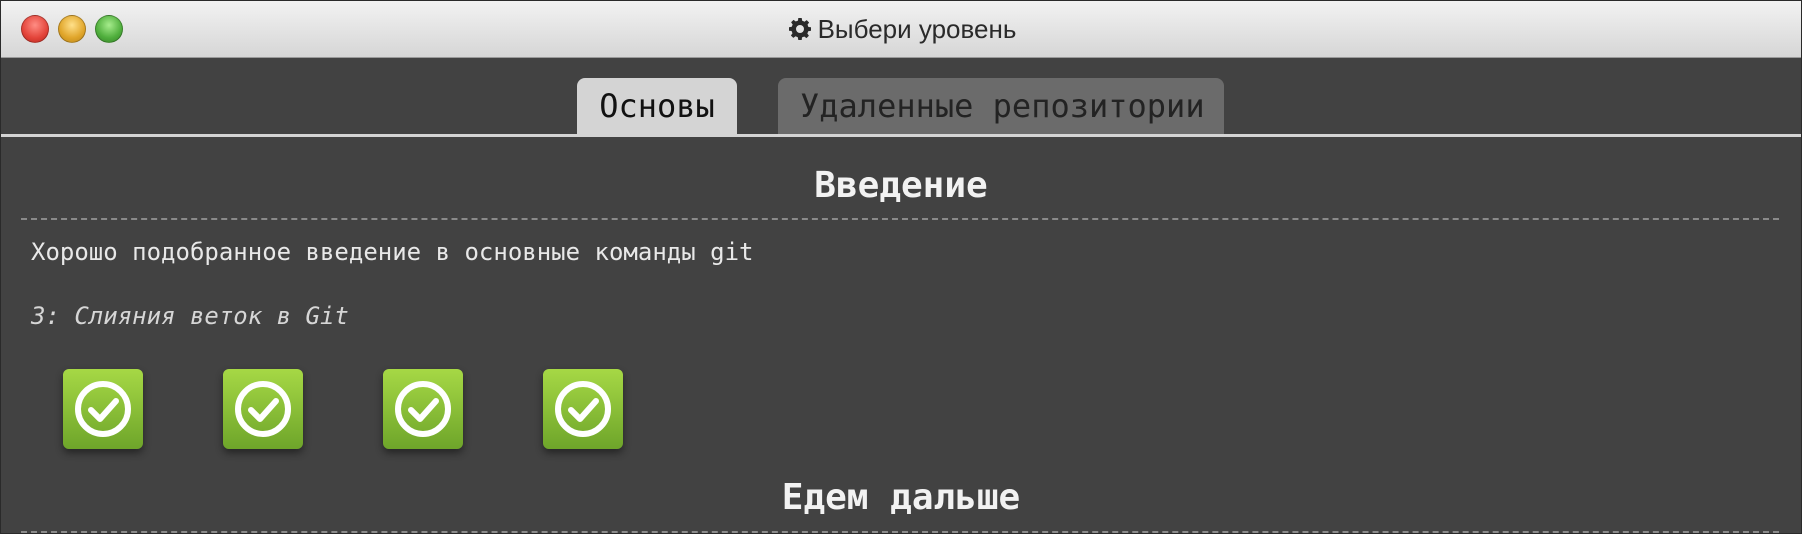 Image resolution: width=1802 pixels, height=534 pixels. I want to click on section-title-intro: Введение, so click(901, 185).